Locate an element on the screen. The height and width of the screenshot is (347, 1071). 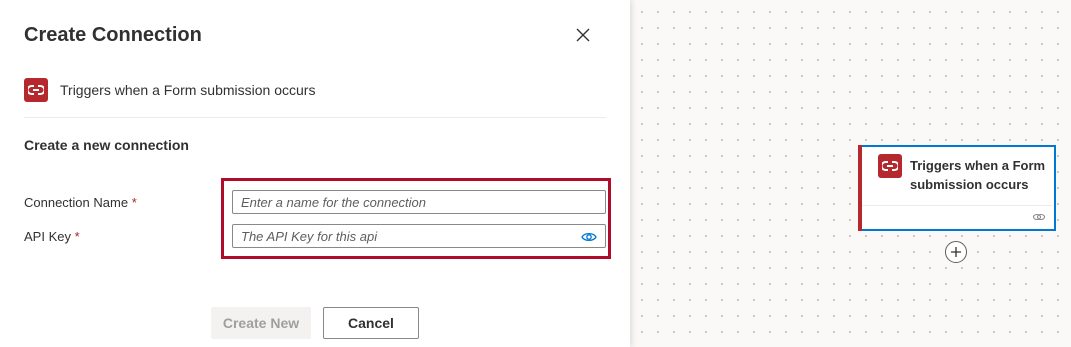
trigger-info: Triggers when a Form submission occurs is located at coordinates (315, 90).